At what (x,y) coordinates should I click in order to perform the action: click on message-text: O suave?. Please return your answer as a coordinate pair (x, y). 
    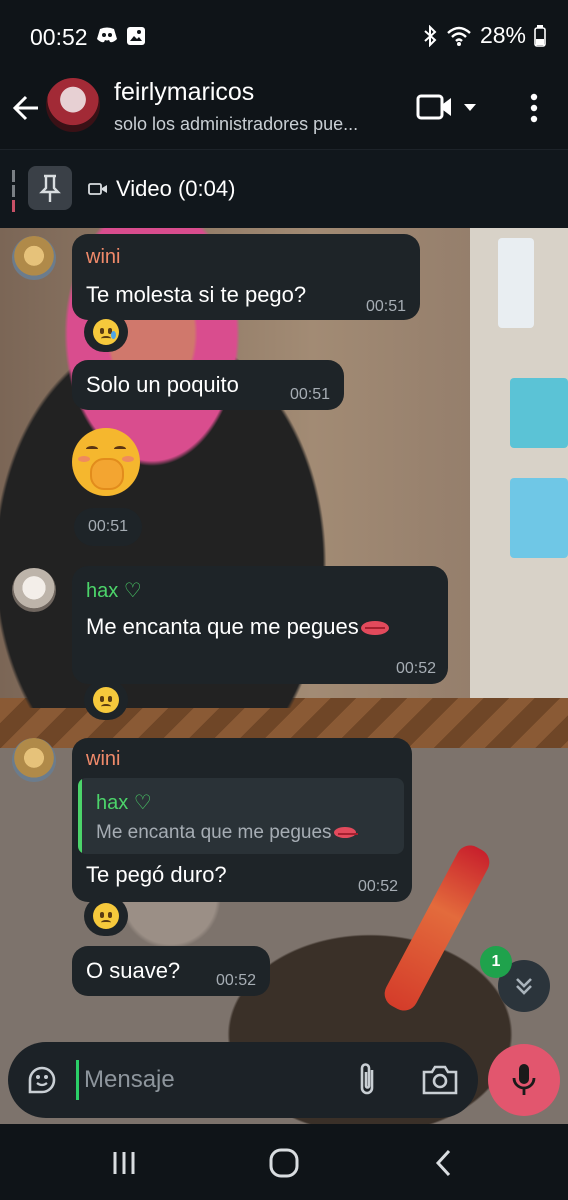
    Looking at the image, I should click on (133, 970).